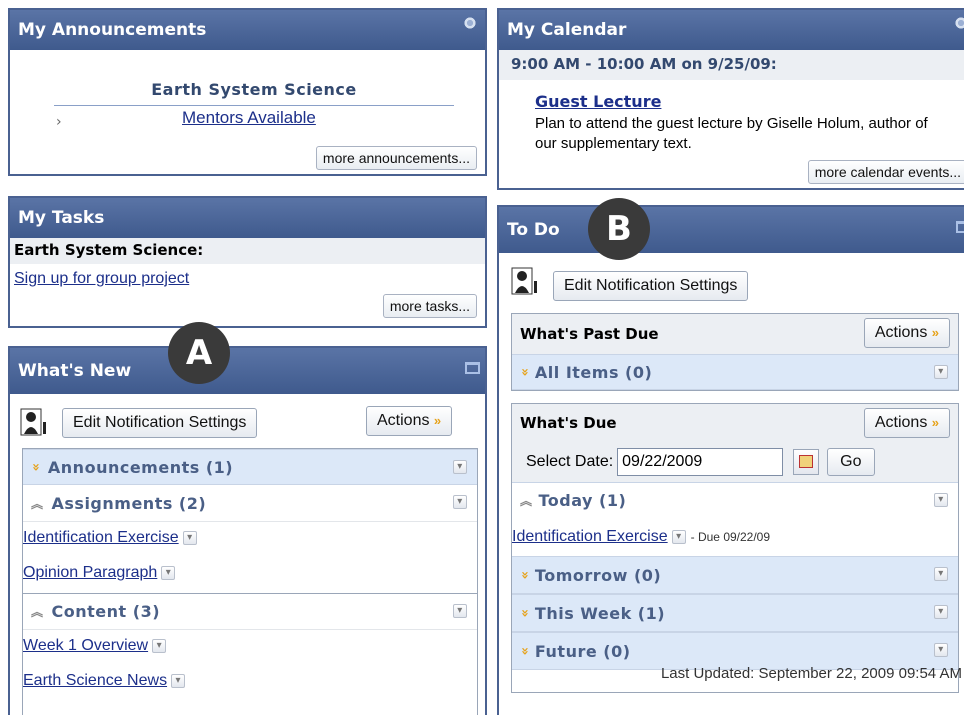 The height and width of the screenshot is (715, 964). I want to click on go-button: Go, so click(851, 462).